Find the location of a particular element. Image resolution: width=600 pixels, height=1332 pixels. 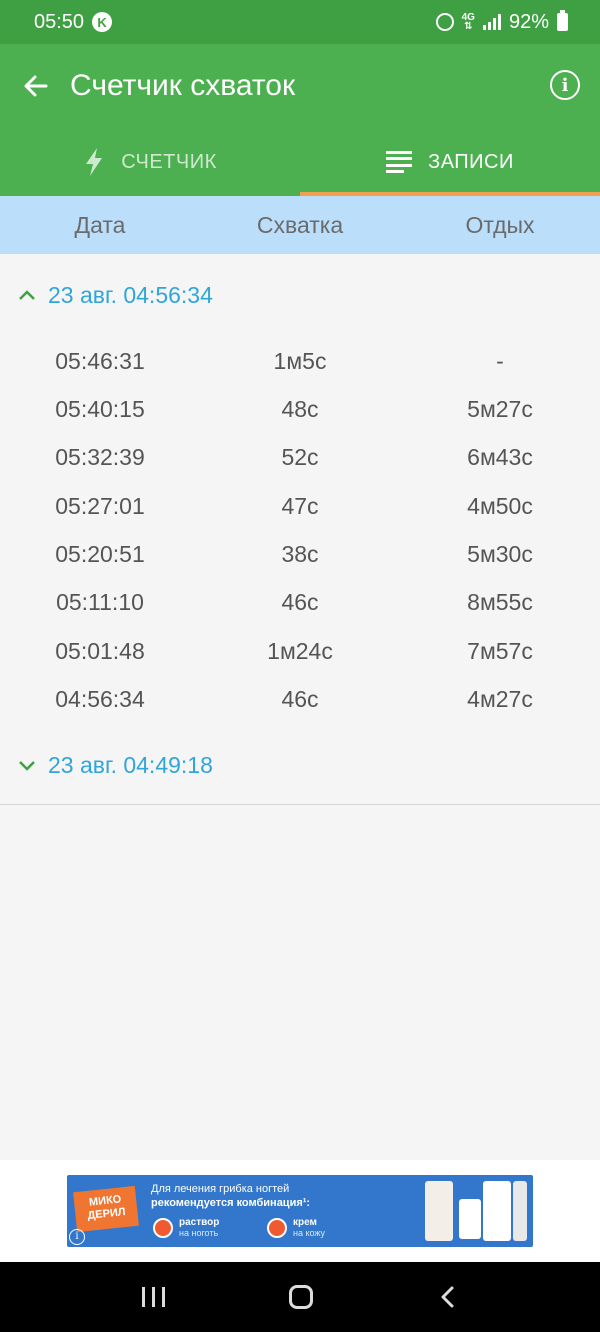

table-row: 05:01:48 1м24с 7м57с is located at coordinates (300, 651).